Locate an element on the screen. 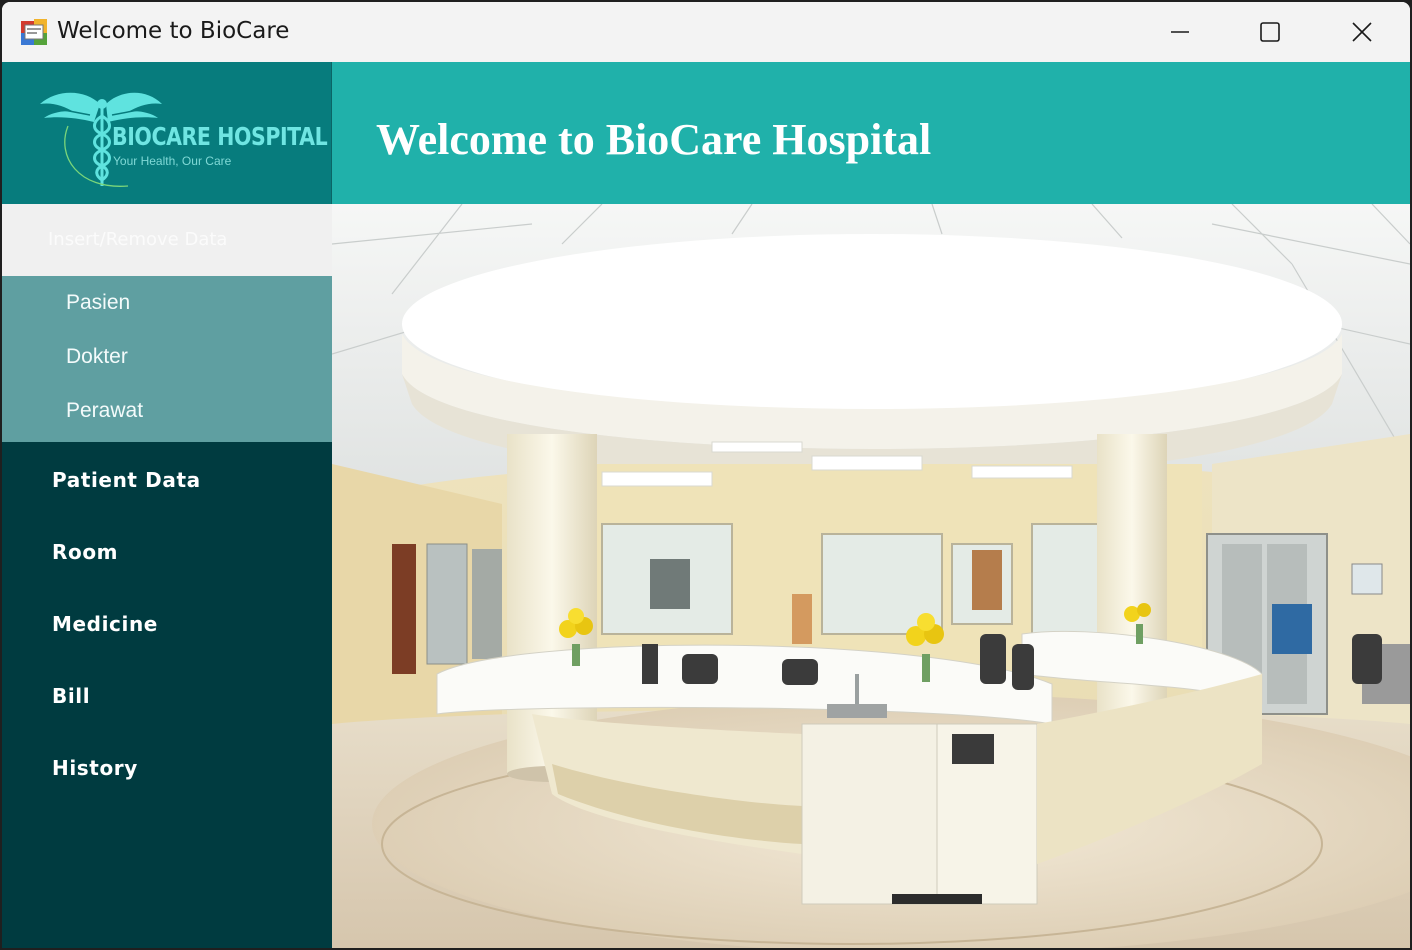  minimize-icon is located at coordinates (1180, 32).